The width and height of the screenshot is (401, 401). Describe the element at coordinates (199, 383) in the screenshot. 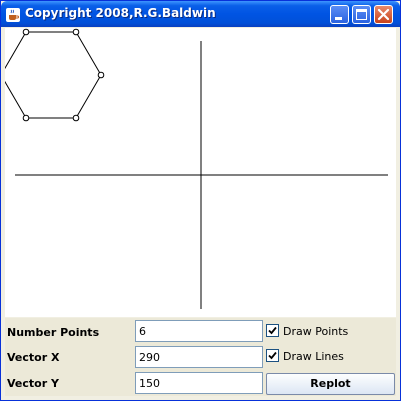

I see `vector-y-field` at that location.